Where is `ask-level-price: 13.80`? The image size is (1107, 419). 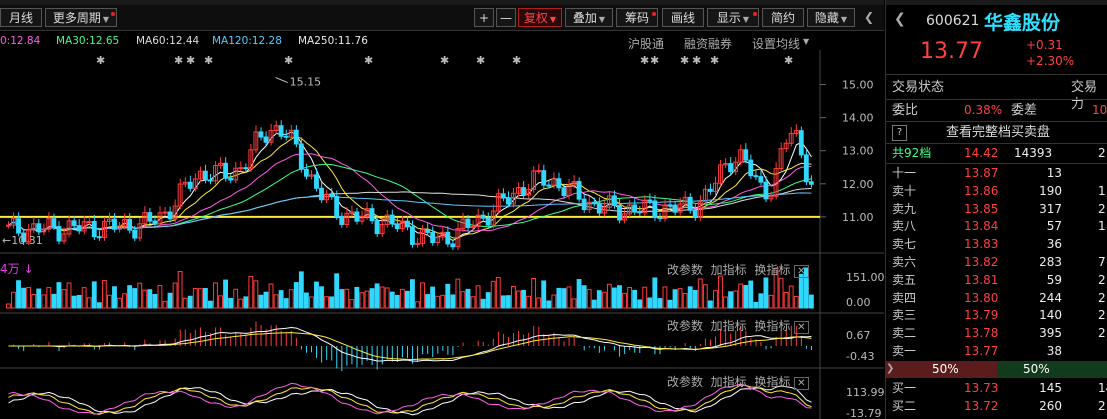
ask-level-price: 13.80 is located at coordinates (981, 297).